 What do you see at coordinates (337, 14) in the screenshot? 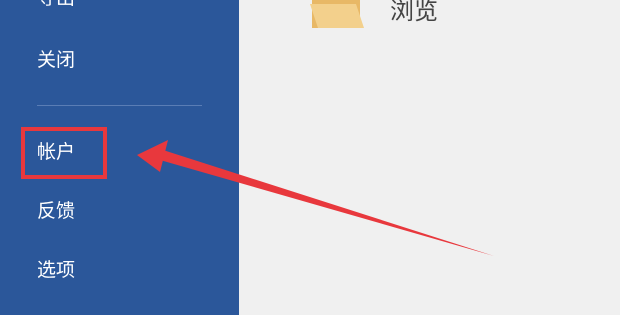
I see `folder-icon` at bounding box center [337, 14].